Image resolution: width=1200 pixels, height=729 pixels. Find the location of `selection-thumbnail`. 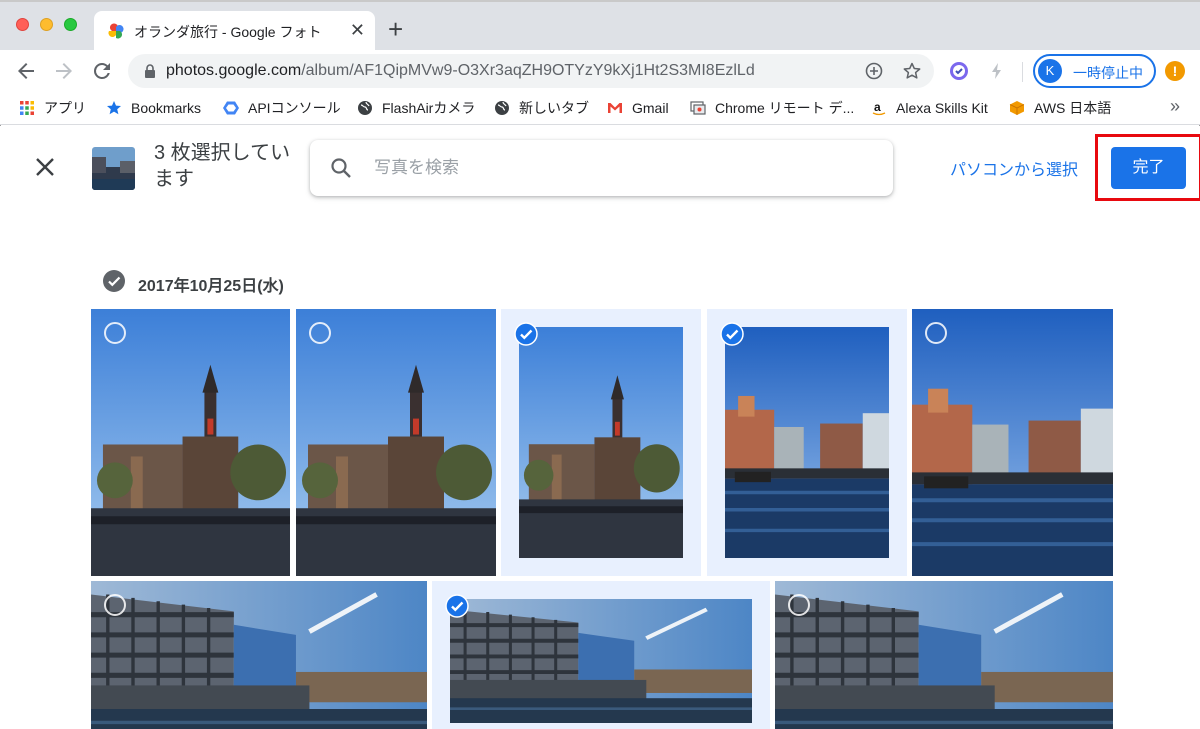

selection-thumbnail is located at coordinates (113, 168).